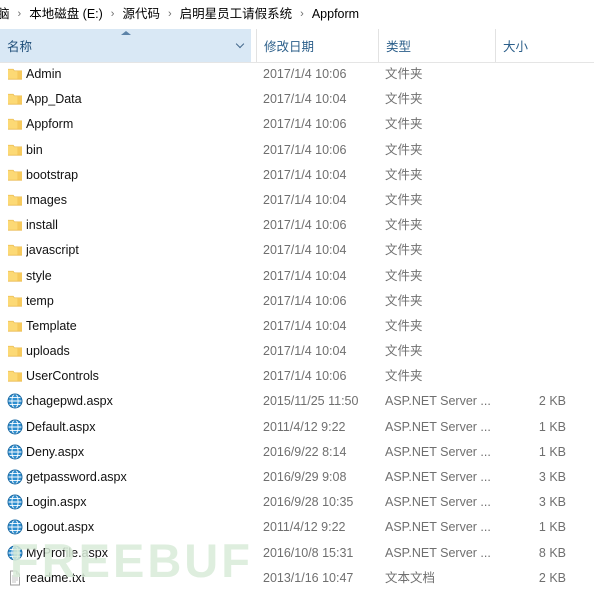 Image resolution: width=594 pixels, height=592 pixels. What do you see at coordinates (335, 14) in the screenshot?
I see `breadcrumb-item: Appform` at bounding box center [335, 14].